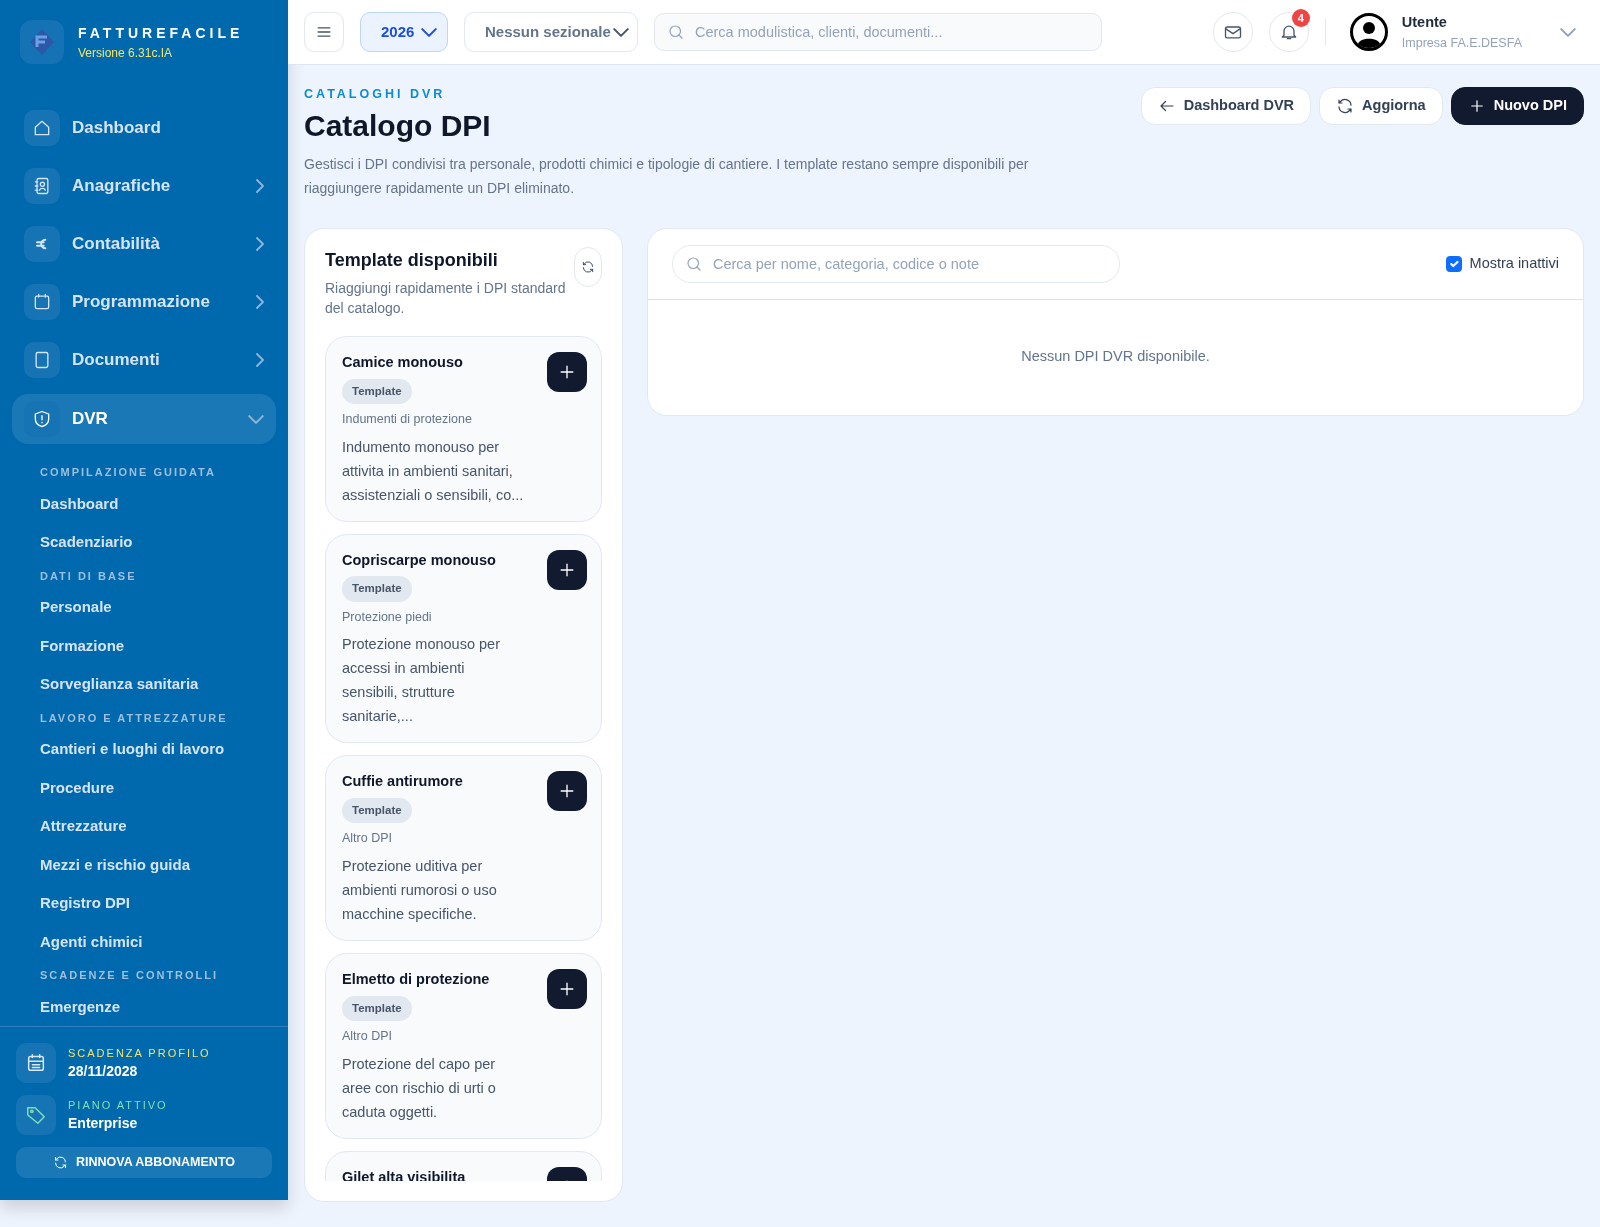 The image size is (1600, 1227). Describe the element at coordinates (36, 1115) in the screenshot. I see `tag-icon` at that location.